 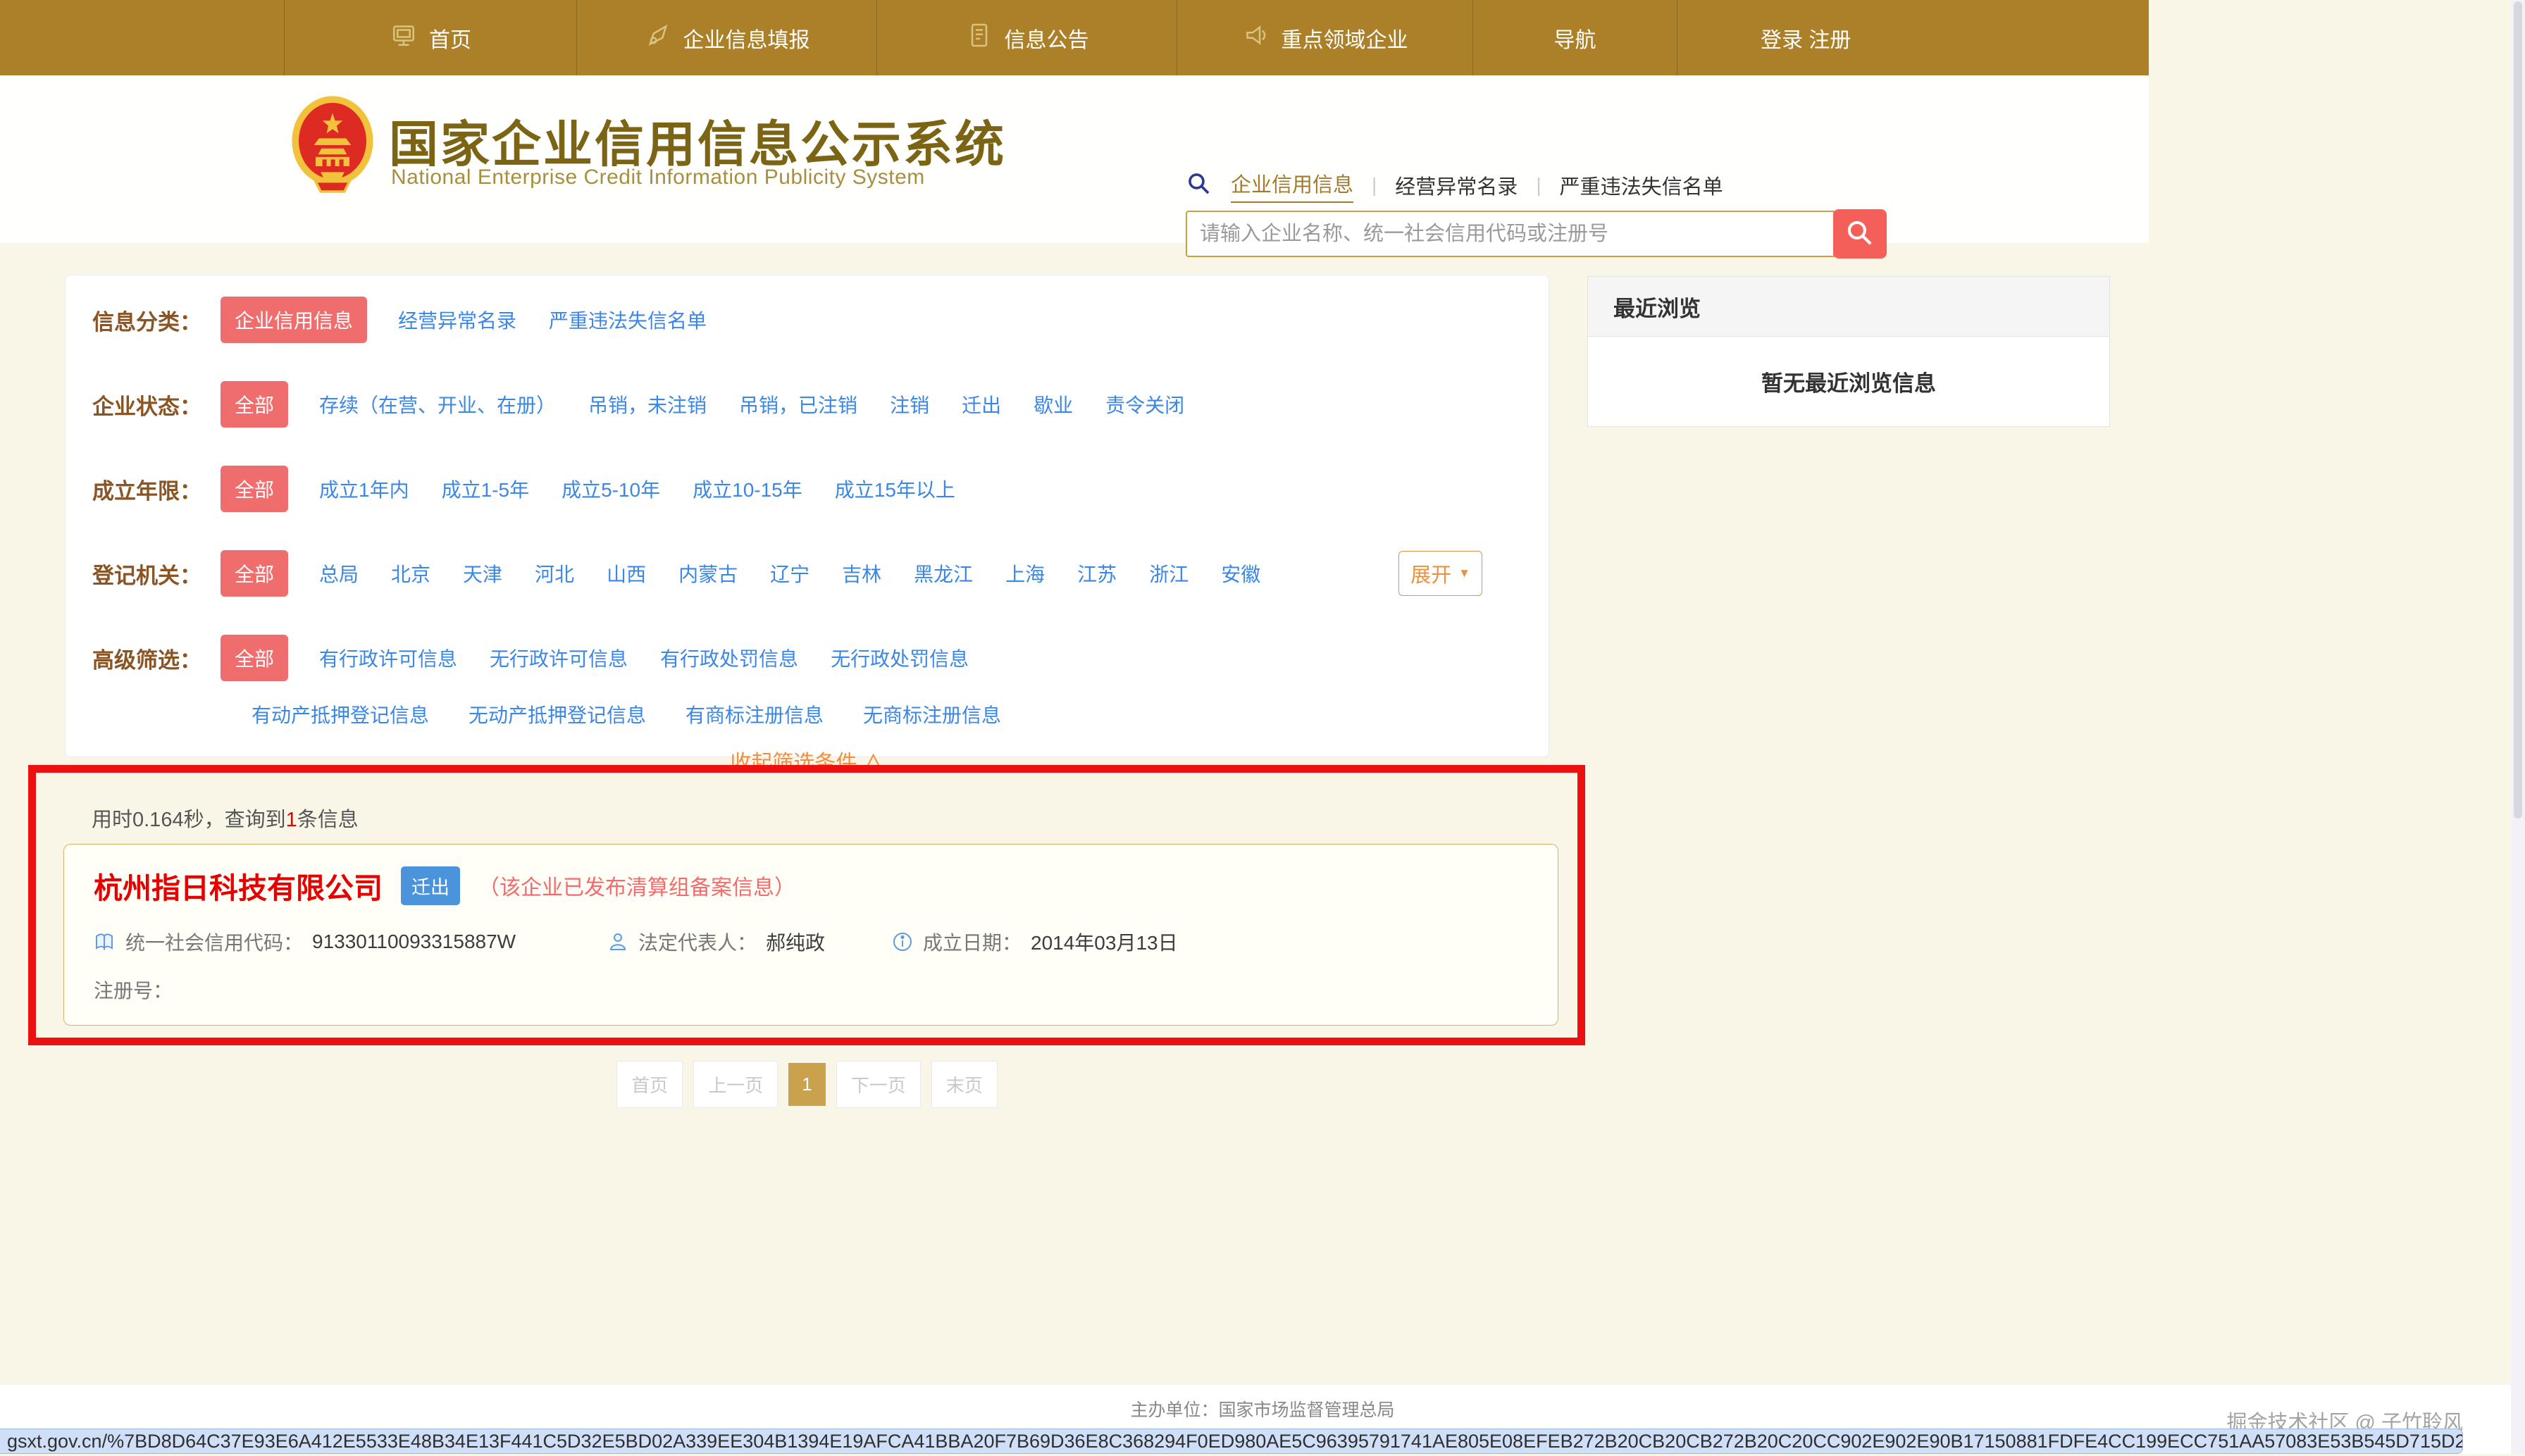 What do you see at coordinates (1292, 185) in the screenshot?
I see `tab-enterprise-credit-info: 企业信用信息` at bounding box center [1292, 185].